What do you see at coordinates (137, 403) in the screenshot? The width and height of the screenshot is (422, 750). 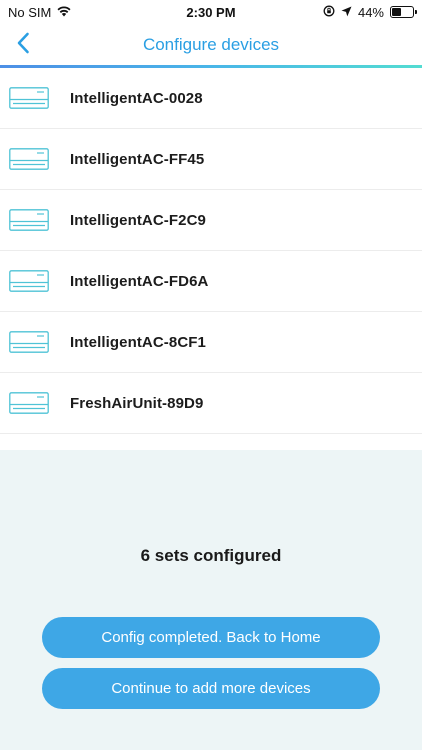 I see `device-name: FreshAirUnit-89D9` at bounding box center [137, 403].